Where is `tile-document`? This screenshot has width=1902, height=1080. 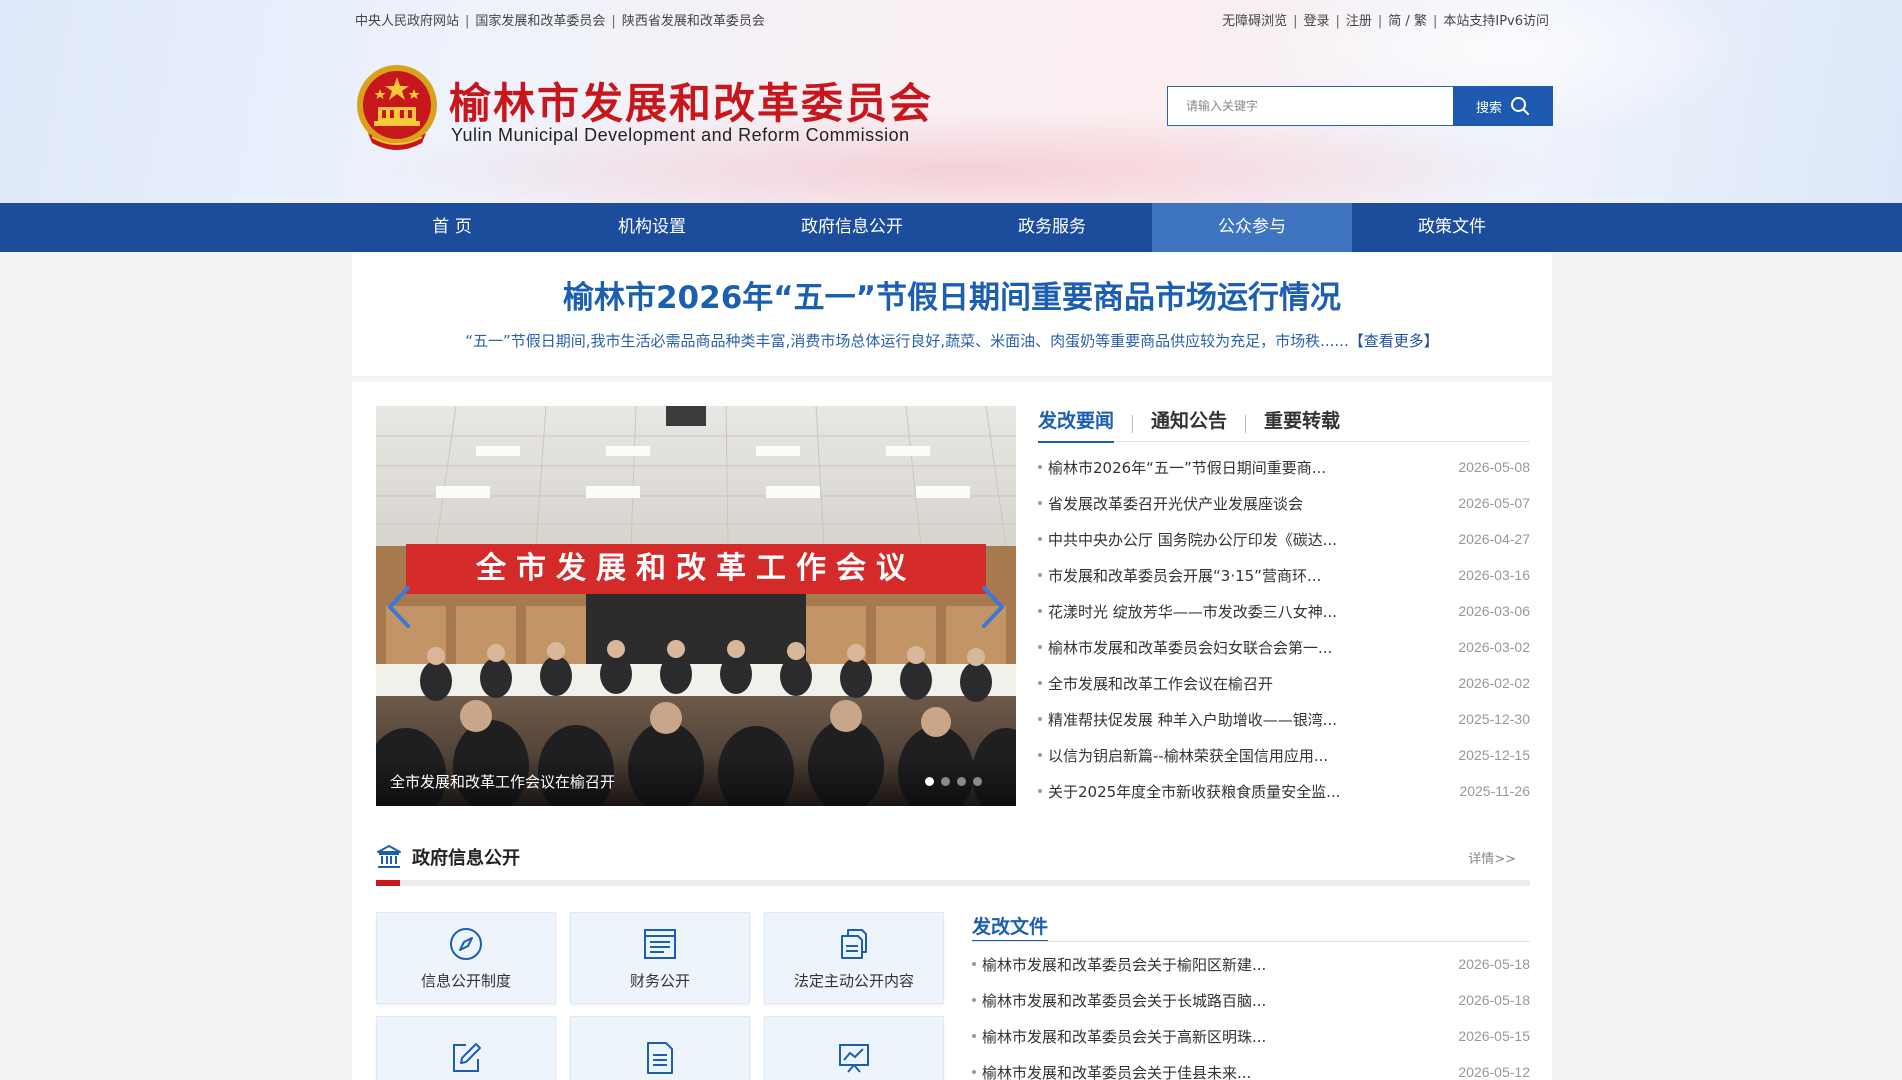 tile-document is located at coordinates (660, 1048).